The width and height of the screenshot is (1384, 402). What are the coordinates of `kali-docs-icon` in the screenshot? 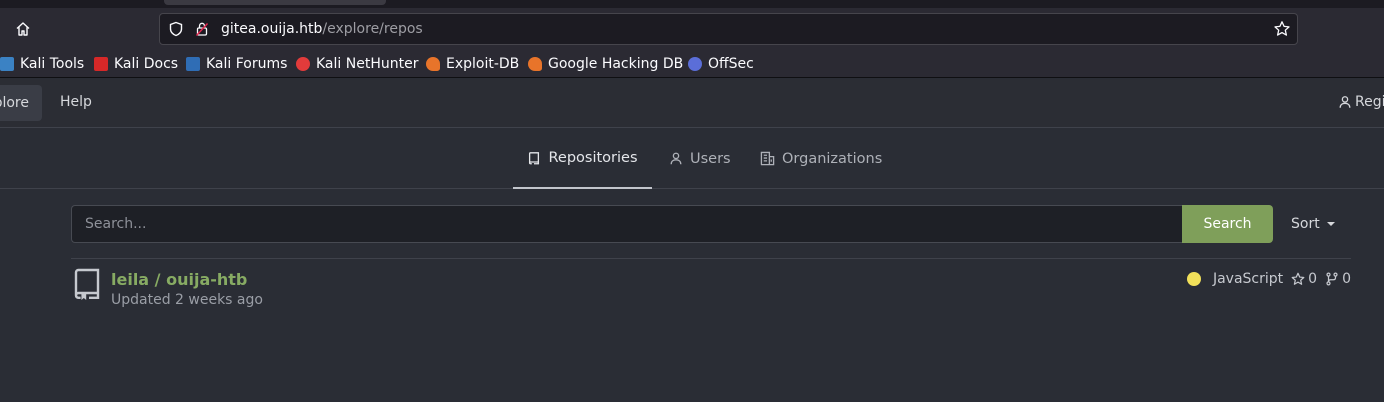 It's located at (101, 64).